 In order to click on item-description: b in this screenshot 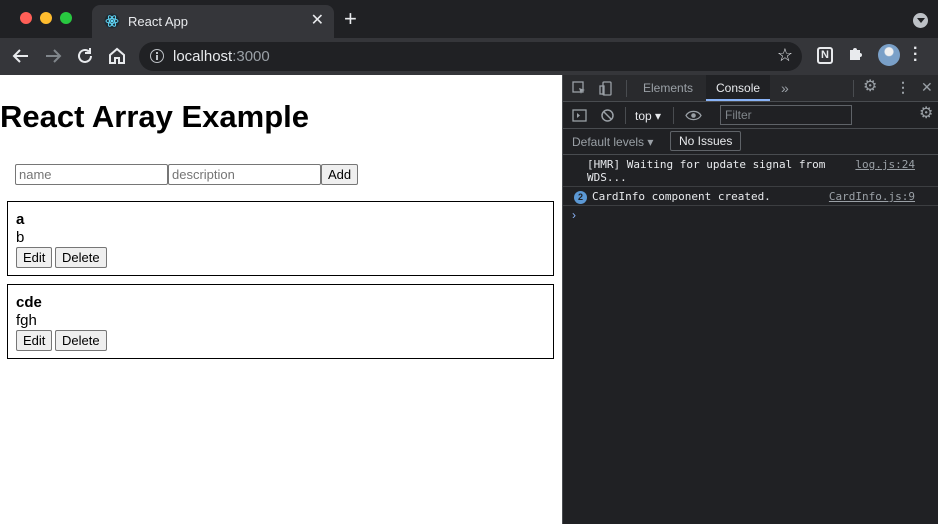, I will do `click(20, 237)`.